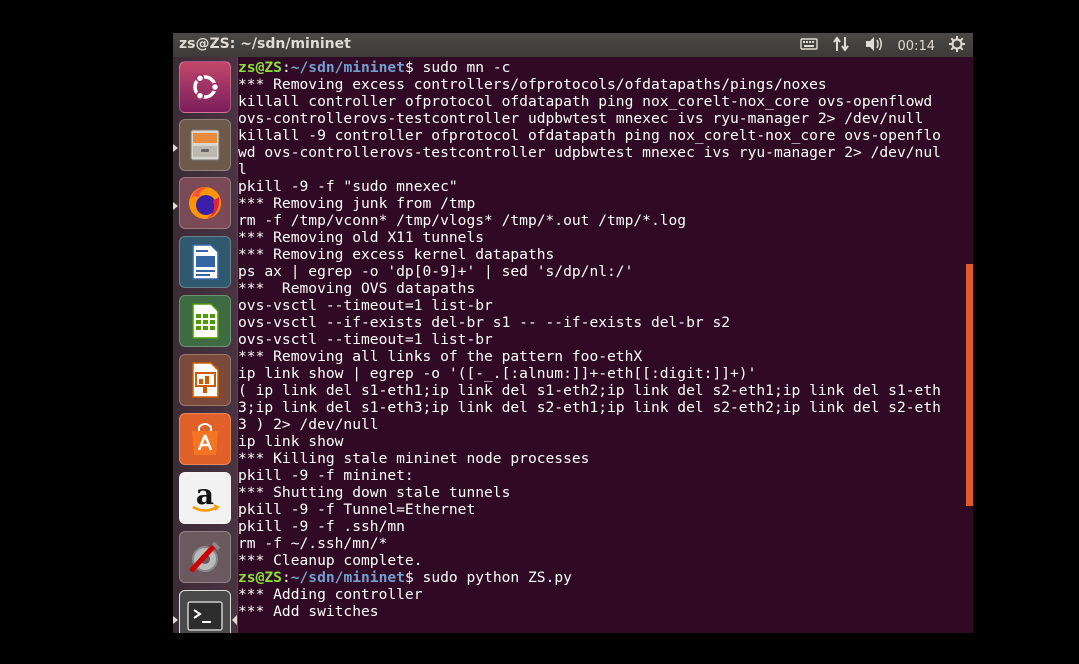 The height and width of the screenshot is (664, 1079). I want to click on writer-document-icon, so click(205, 262).